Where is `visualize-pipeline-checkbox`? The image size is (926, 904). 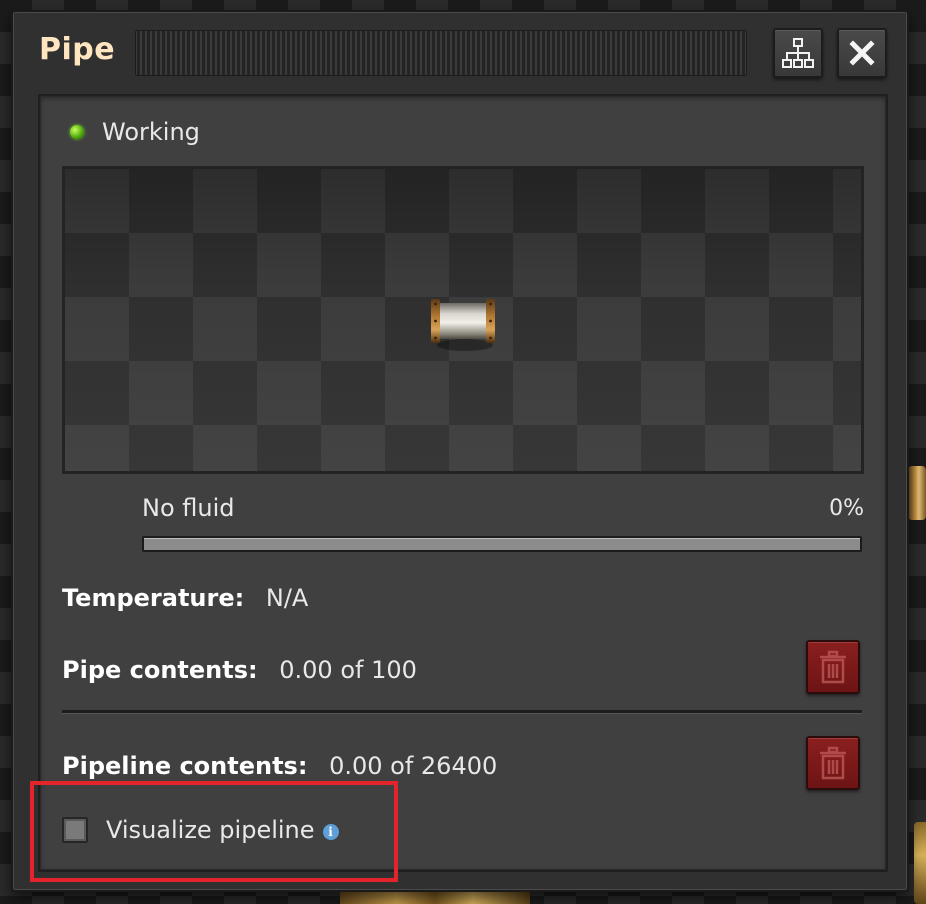 visualize-pipeline-checkbox is located at coordinates (75, 830).